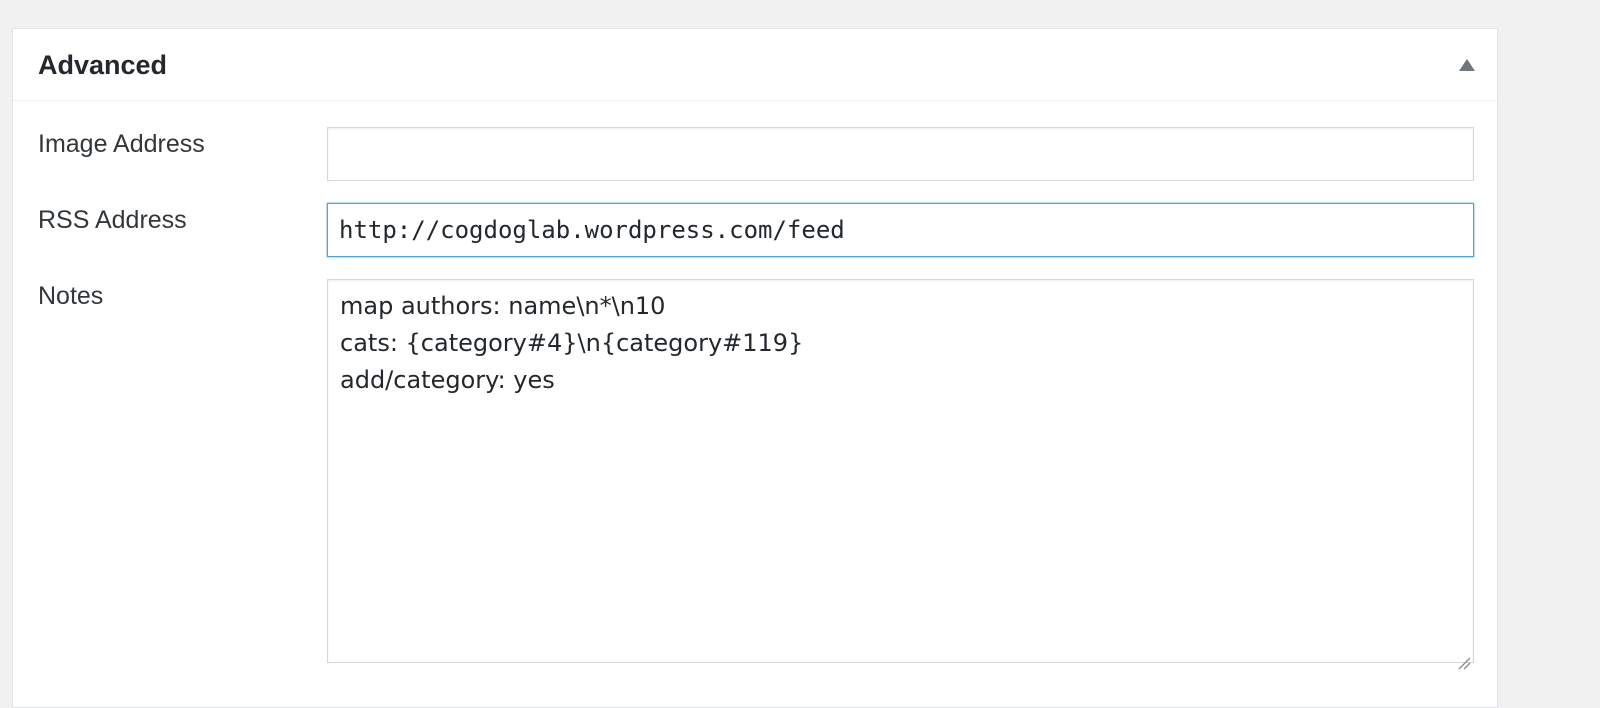  Describe the element at coordinates (572, 343) in the screenshot. I see `notes-line: cats: {category#4}\n{category#119}` at that location.